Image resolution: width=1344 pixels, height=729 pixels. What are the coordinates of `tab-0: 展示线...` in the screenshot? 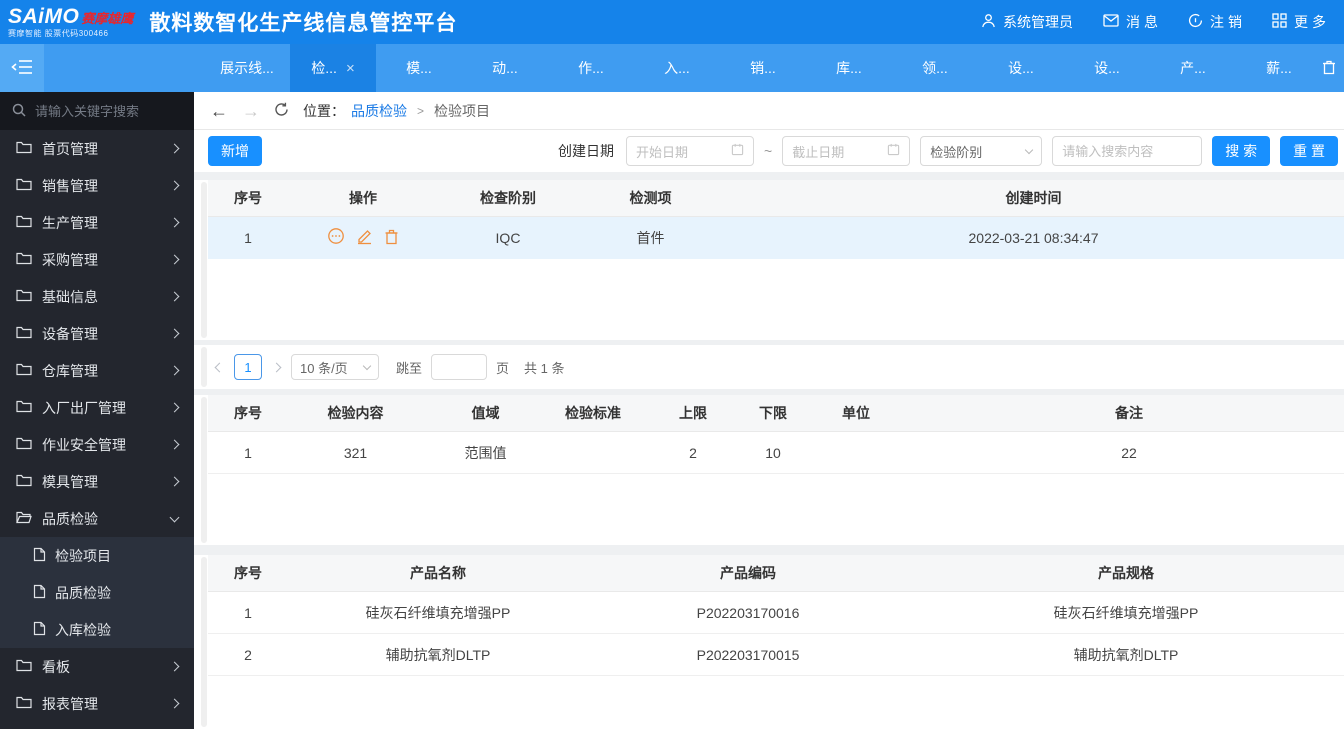 It's located at (247, 68).